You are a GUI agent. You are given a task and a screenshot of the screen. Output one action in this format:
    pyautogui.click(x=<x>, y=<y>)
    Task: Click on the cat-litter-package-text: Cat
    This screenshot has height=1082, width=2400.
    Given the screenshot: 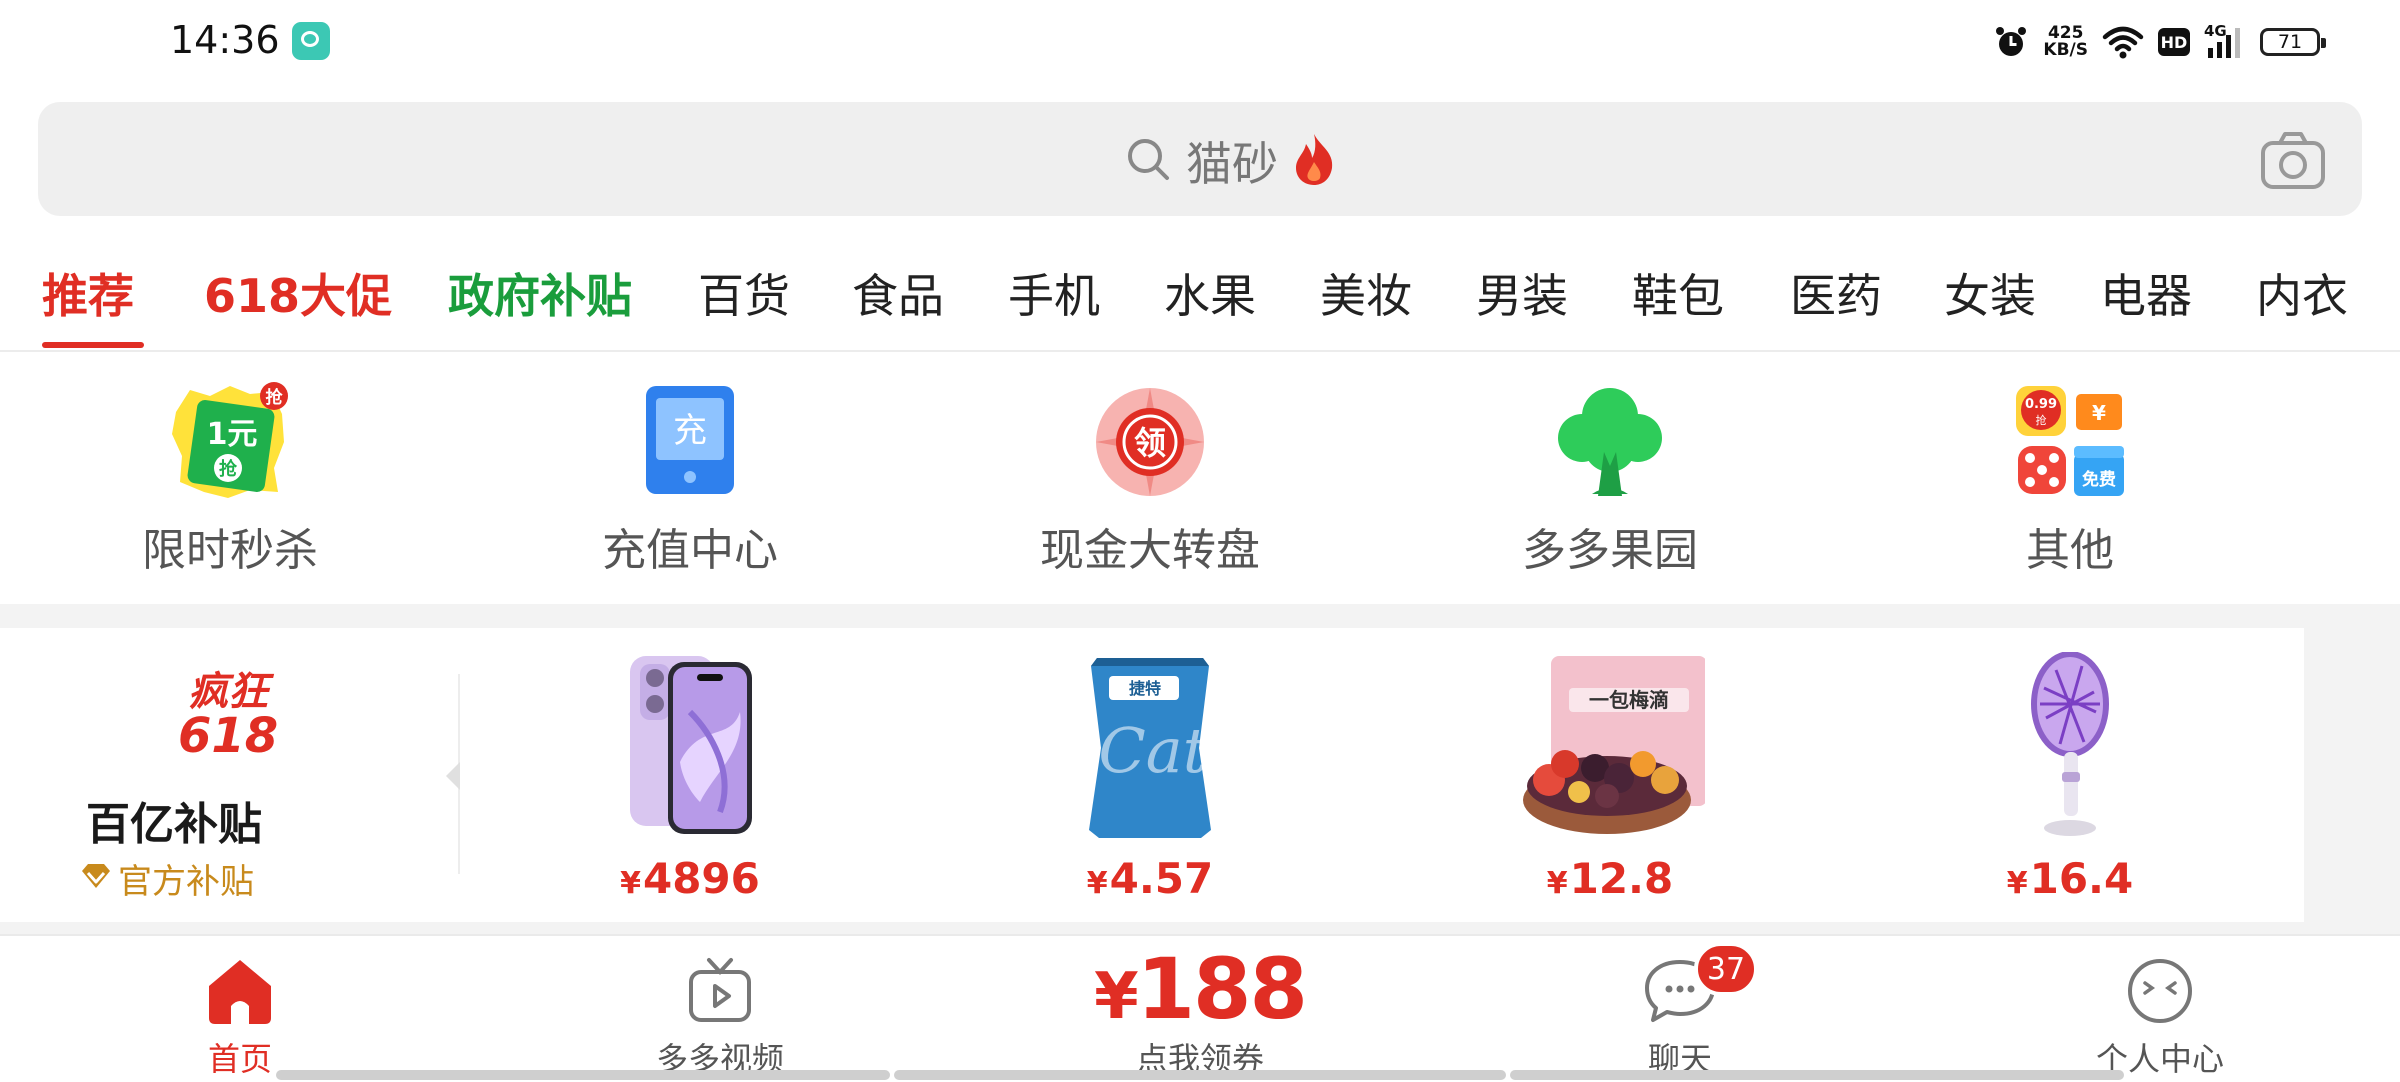 What is the action you would take?
    pyautogui.click(x=1152, y=750)
    